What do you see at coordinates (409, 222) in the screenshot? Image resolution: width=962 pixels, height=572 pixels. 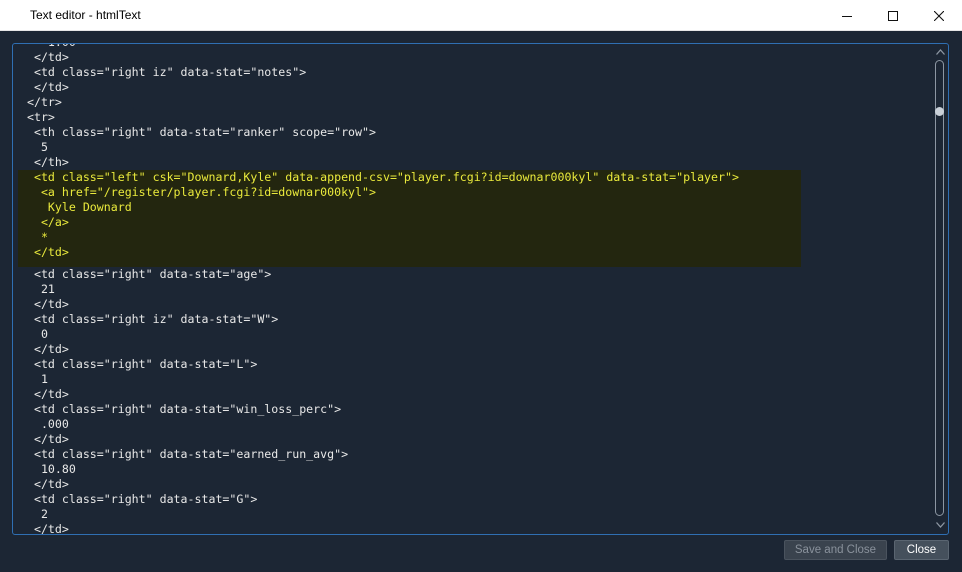 I see `code-line-highlighted: </a>` at bounding box center [409, 222].